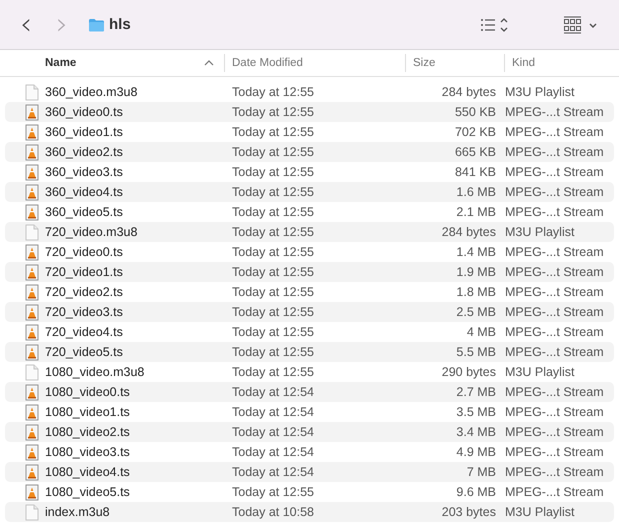 This screenshot has height=529, width=619. I want to click on file-size: 702 KB, so click(475, 132).